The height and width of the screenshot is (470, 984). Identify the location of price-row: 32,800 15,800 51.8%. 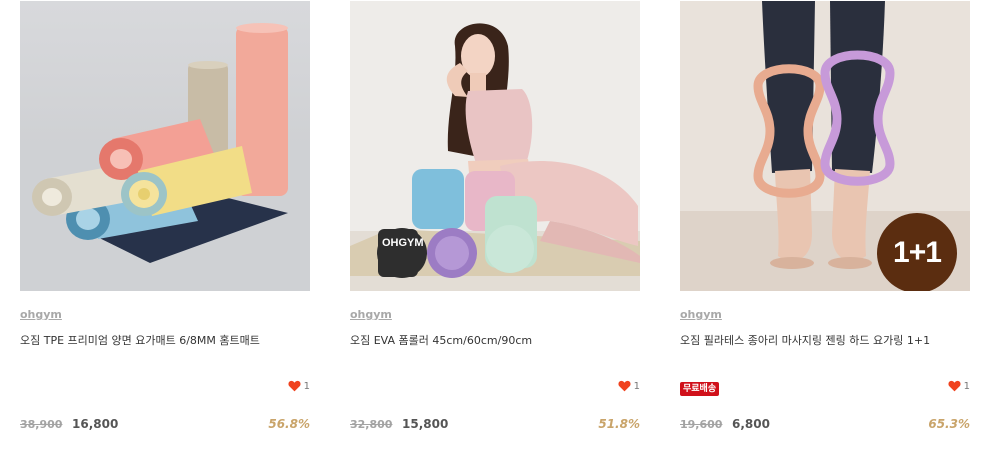
(495, 425).